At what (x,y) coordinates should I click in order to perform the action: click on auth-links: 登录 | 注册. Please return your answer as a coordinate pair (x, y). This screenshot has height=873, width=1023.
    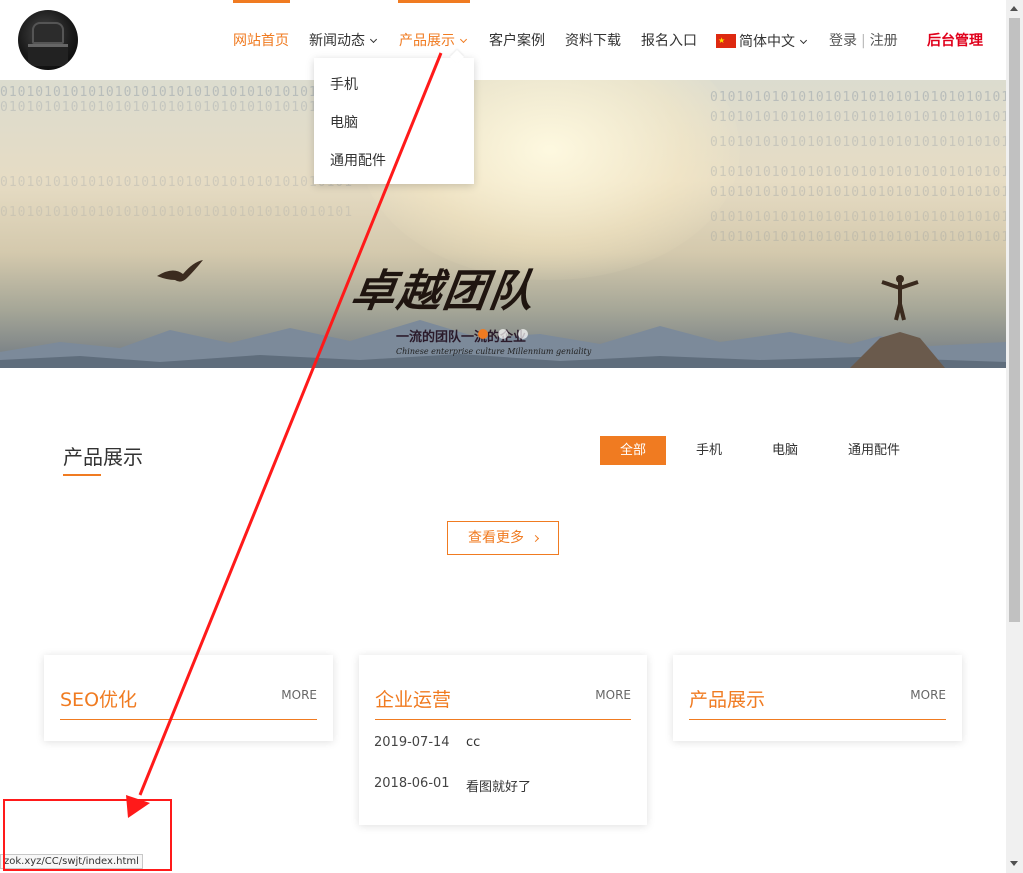
    Looking at the image, I should click on (863, 41).